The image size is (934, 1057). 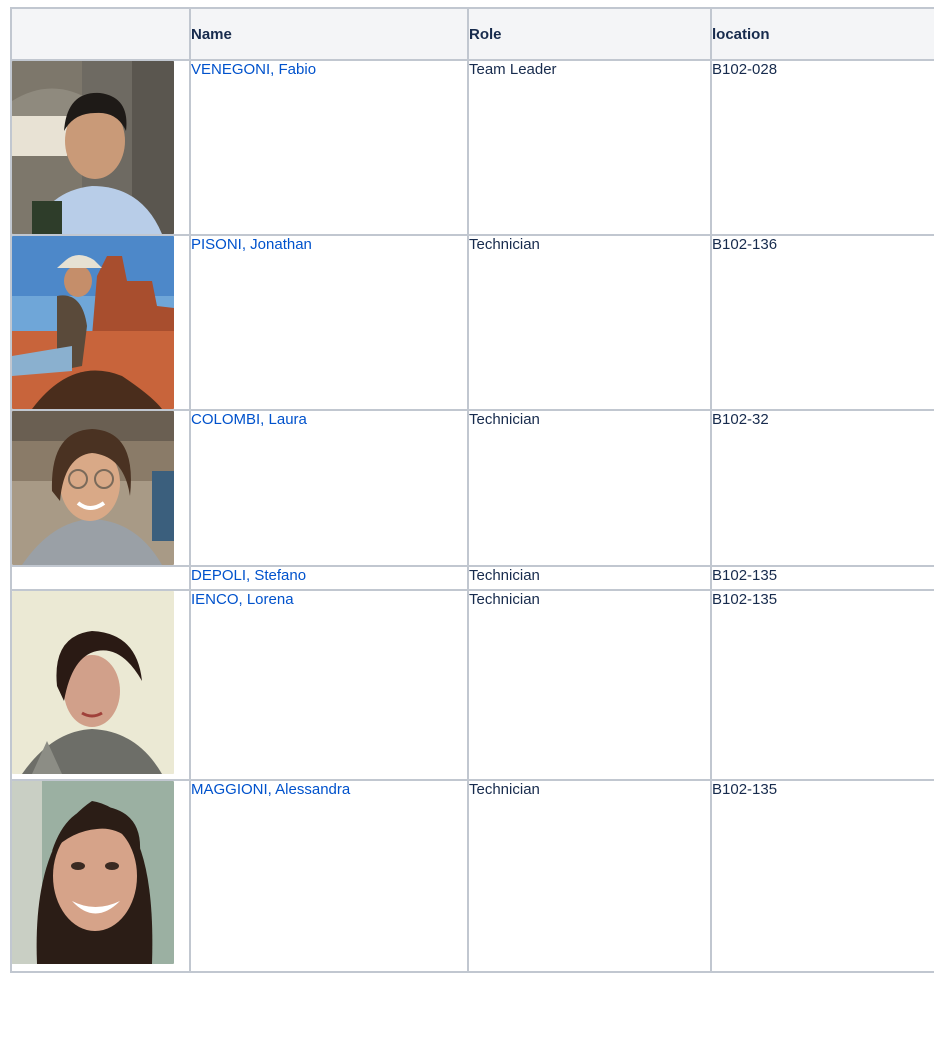 What do you see at coordinates (329, 34) in the screenshot?
I see `header-name: Name` at bounding box center [329, 34].